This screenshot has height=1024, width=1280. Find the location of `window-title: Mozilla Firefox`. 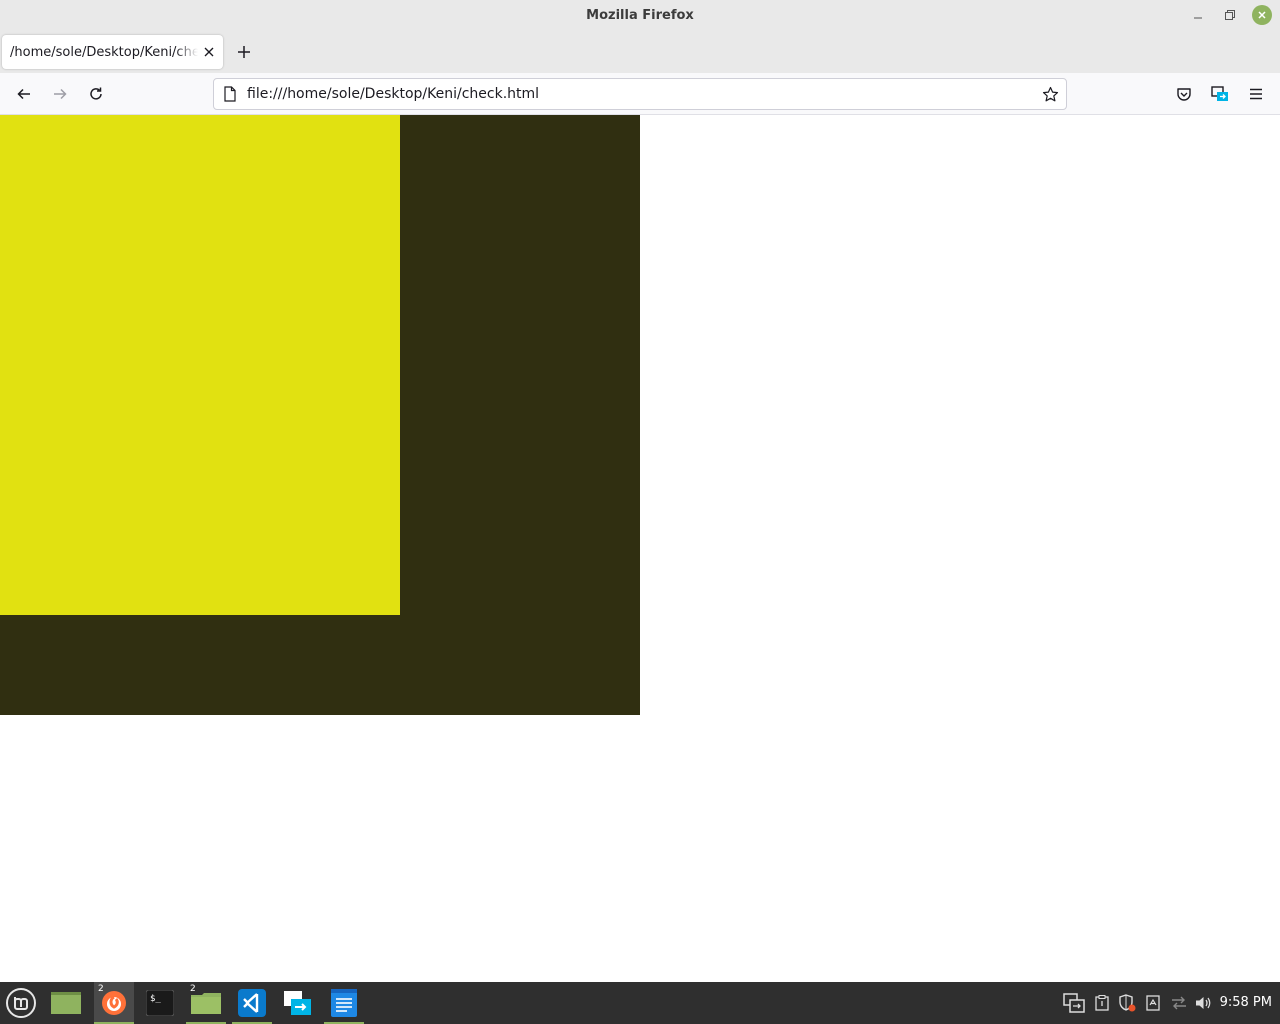

window-title: Mozilla Firefox is located at coordinates (640, 15).